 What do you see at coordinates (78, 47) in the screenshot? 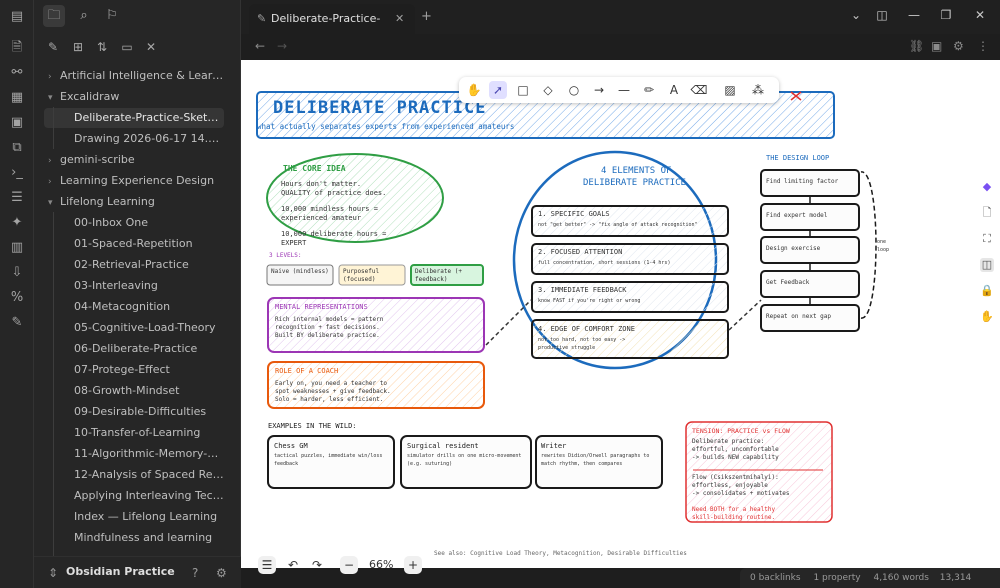
I see `new-folder-icon: ⊞` at bounding box center [78, 47].